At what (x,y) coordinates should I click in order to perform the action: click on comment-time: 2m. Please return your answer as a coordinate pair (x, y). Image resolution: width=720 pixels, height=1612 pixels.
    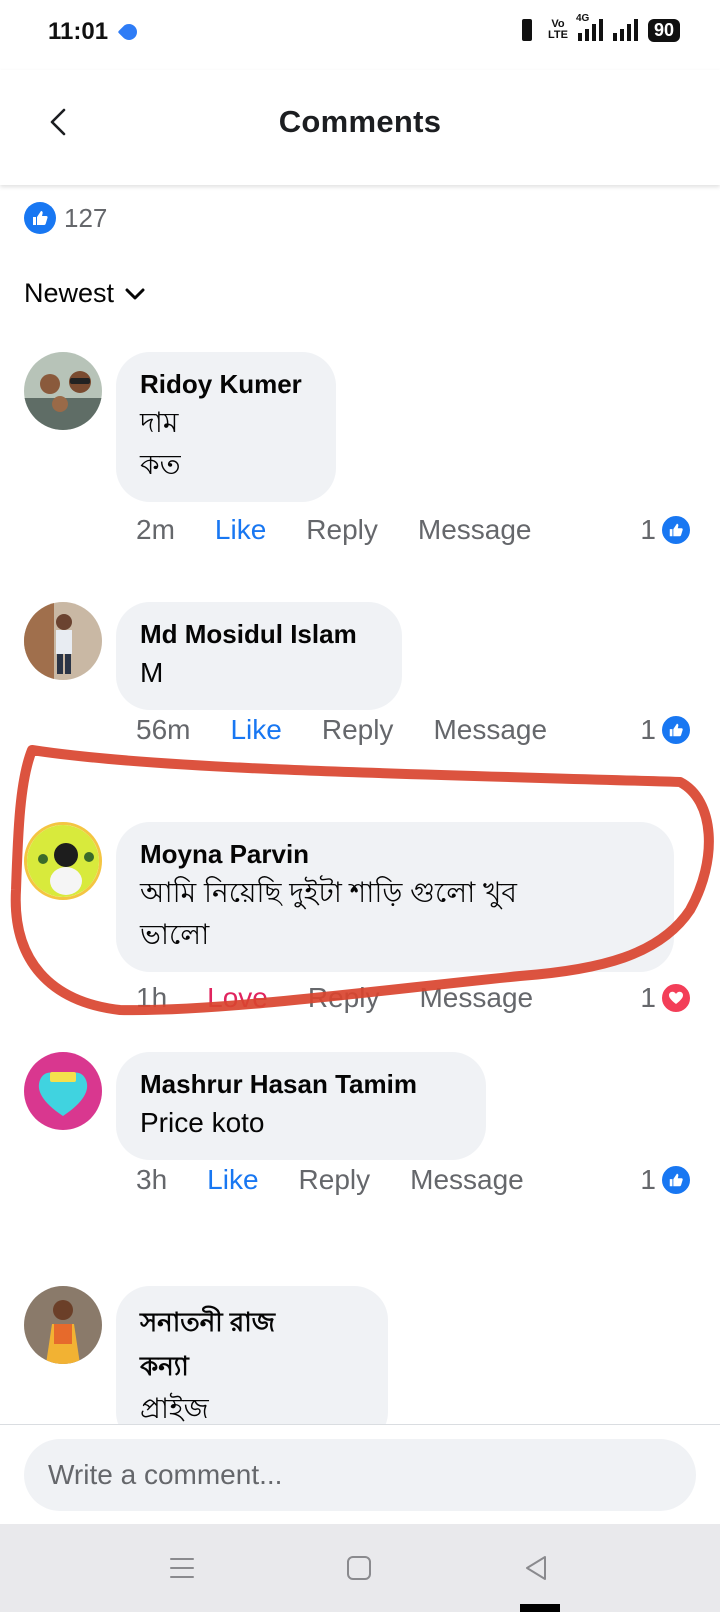
    Looking at the image, I should click on (155, 529).